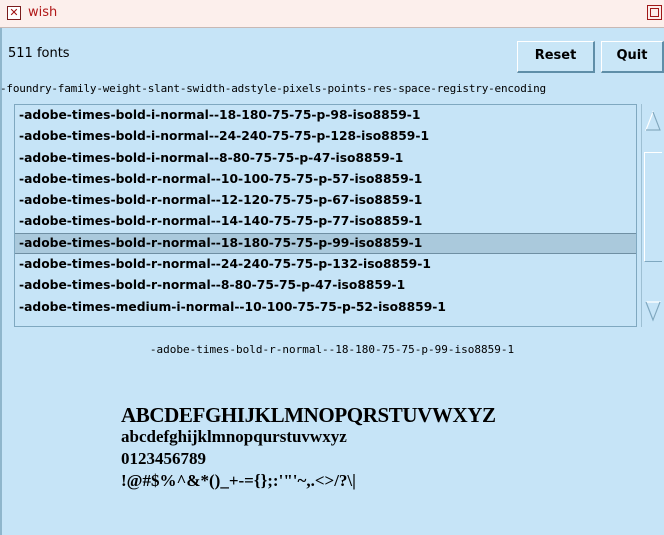 This screenshot has height=535, width=664. I want to click on quit-button: Quit, so click(632, 57).